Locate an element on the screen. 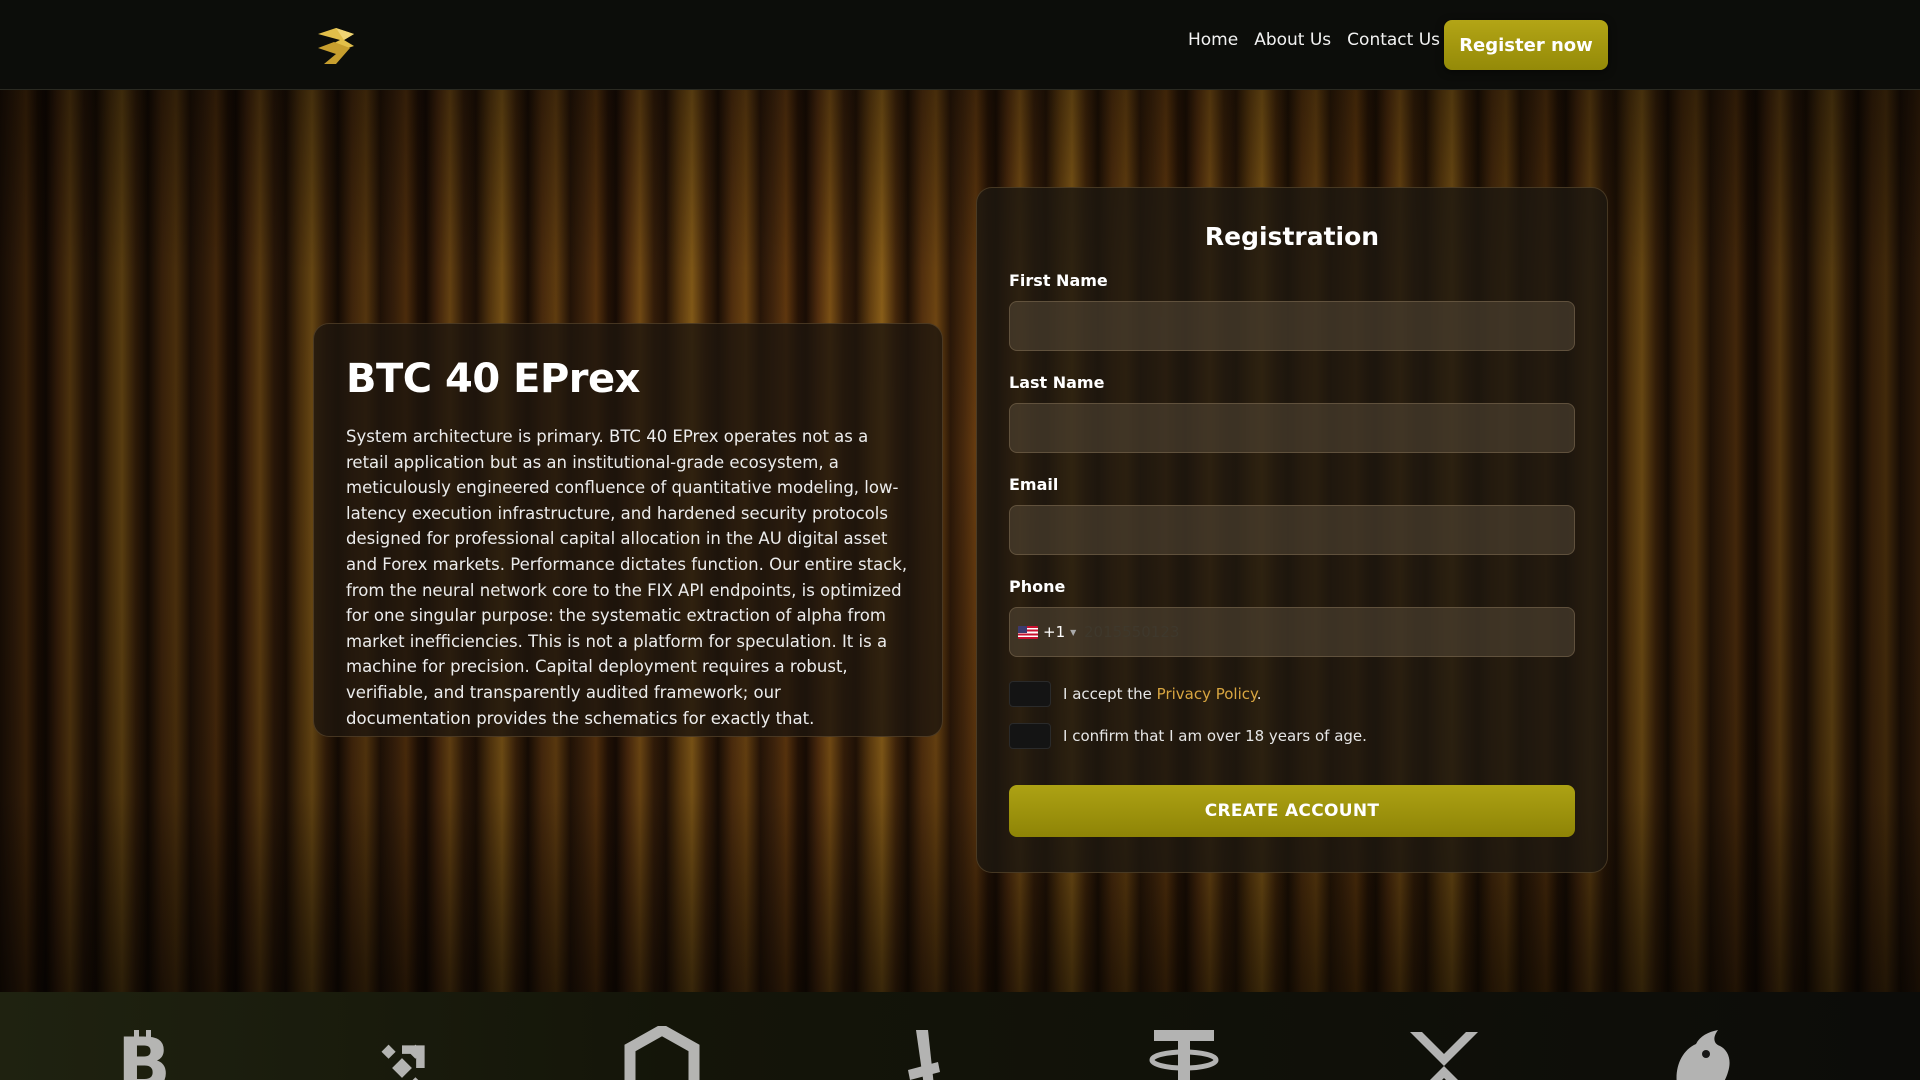 This screenshot has width=1920, height=1080. bitcoin-icon: B is located at coordinates (143, 1053).